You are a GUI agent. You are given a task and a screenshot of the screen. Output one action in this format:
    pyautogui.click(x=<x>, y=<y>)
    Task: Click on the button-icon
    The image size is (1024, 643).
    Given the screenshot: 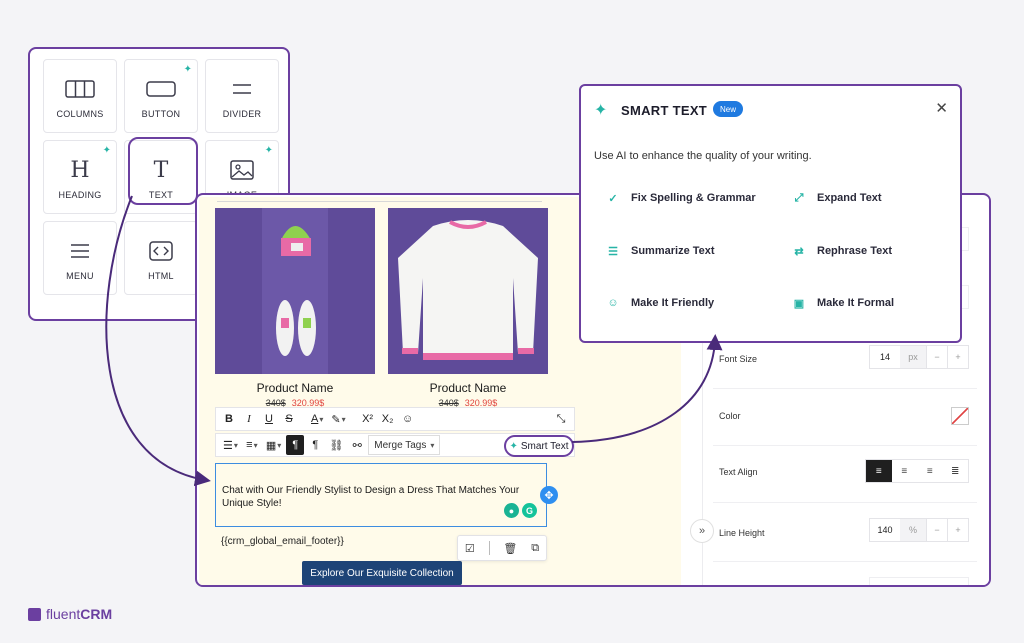 What is the action you would take?
    pyautogui.click(x=161, y=89)
    